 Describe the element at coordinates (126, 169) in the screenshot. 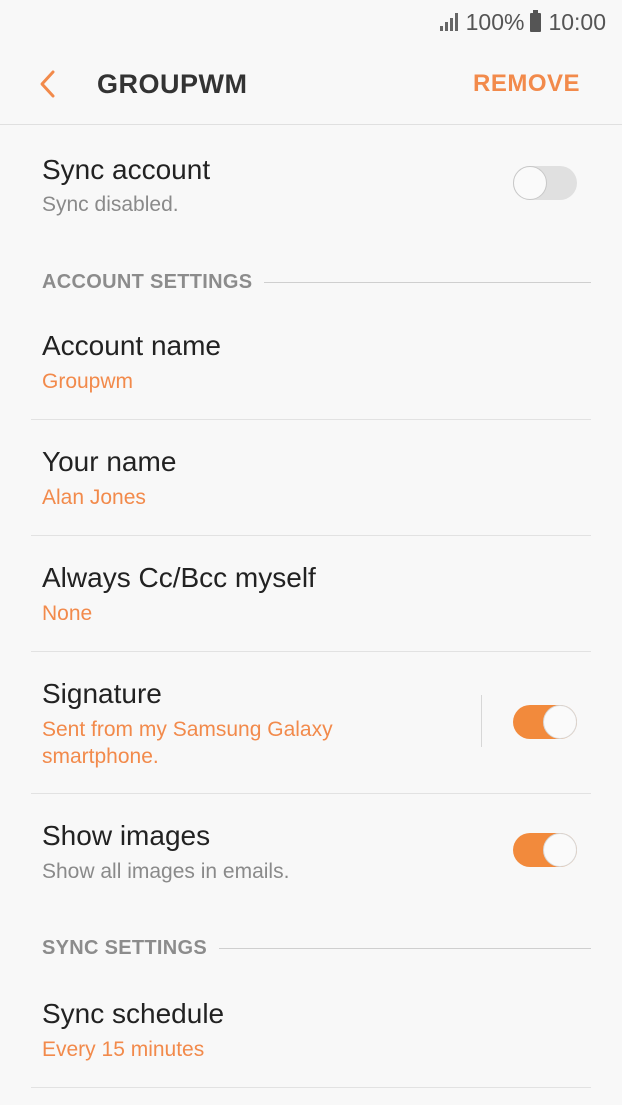

I see `sync-account-title: Sync account` at that location.